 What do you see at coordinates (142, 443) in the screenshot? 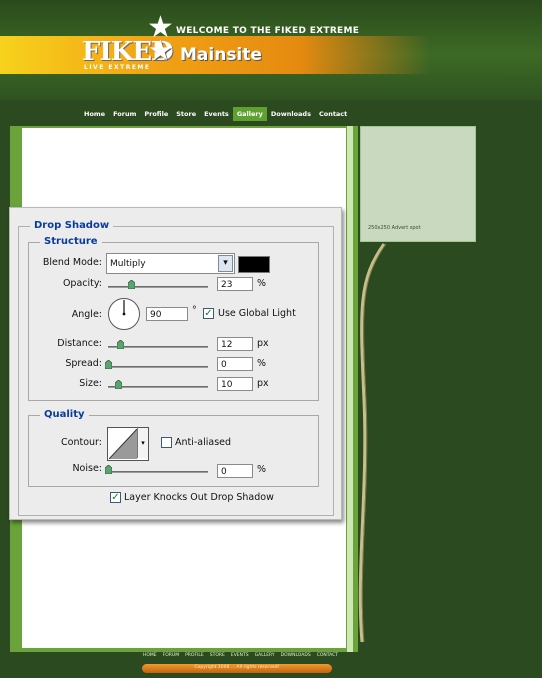
I see `contour-dropdown-icon: ▾` at bounding box center [142, 443].